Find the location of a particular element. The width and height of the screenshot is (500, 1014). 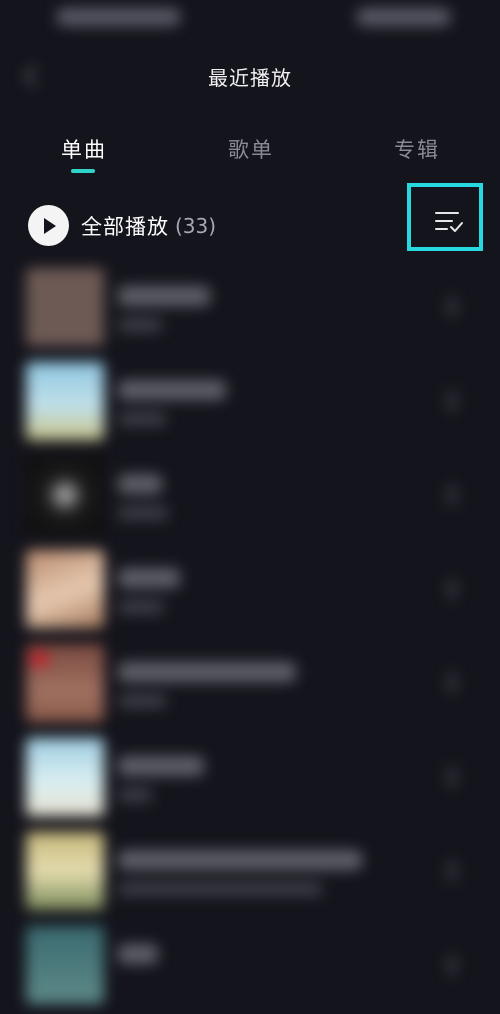

tab-playlists: 歌单 is located at coordinates (251, 149).